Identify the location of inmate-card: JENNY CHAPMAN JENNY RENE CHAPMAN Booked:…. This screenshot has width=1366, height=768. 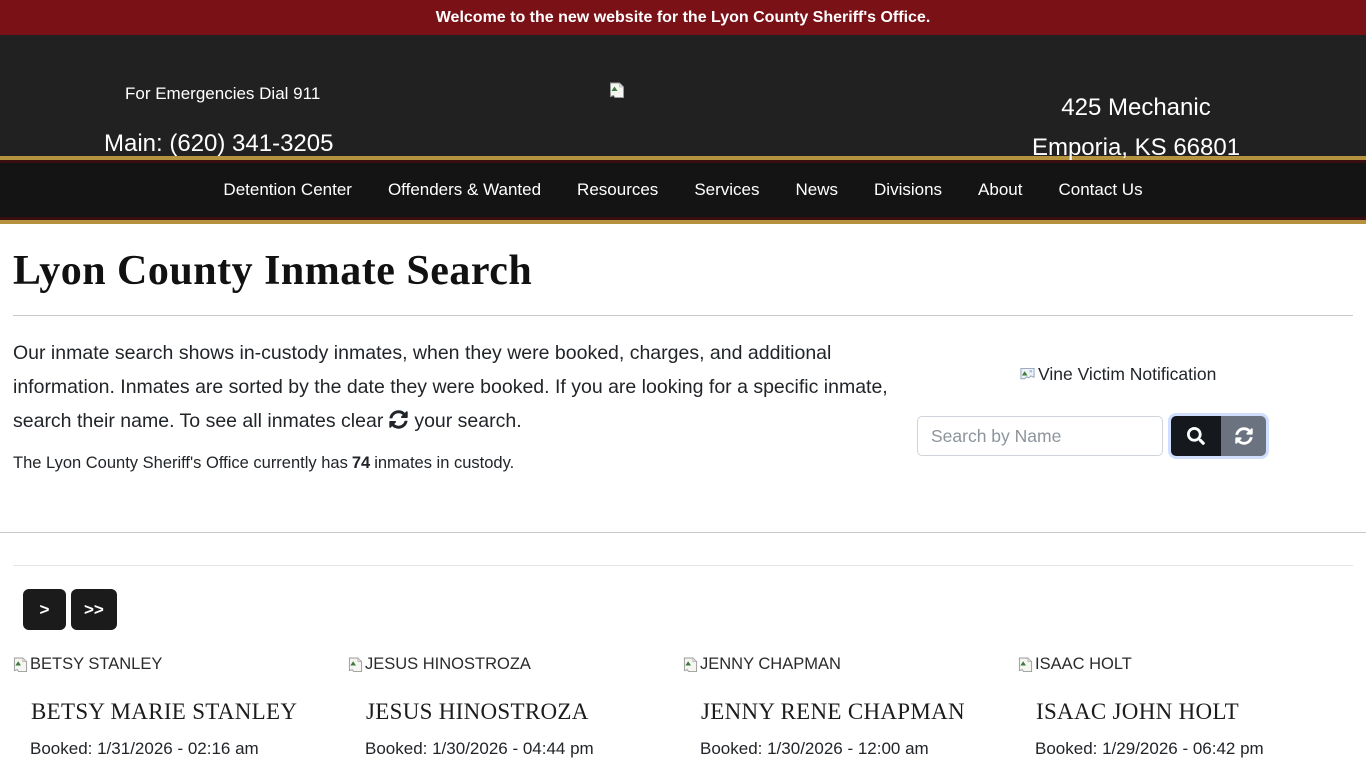
(850, 707).